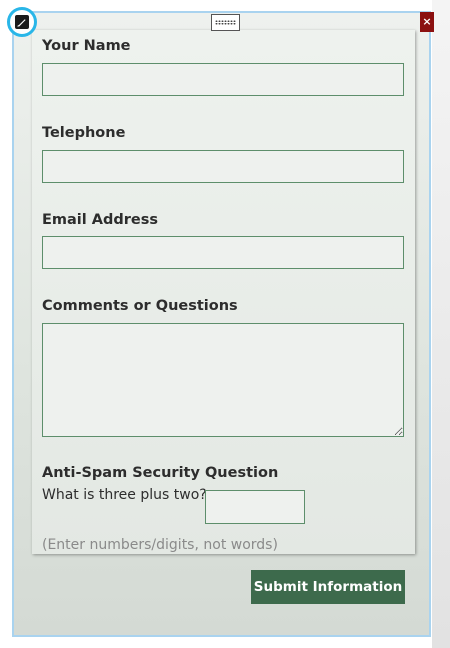 The image size is (450, 648). Describe the element at coordinates (84, 133) in the screenshot. I see `telephone-label: Telephone` at that location.